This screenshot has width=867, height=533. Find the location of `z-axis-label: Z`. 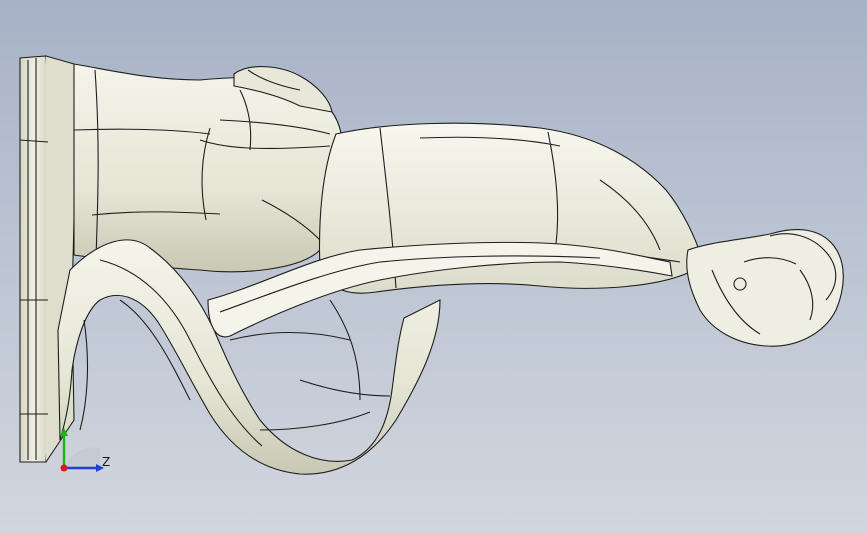

z-axis-label: Z is located at coordinates (106, 462).